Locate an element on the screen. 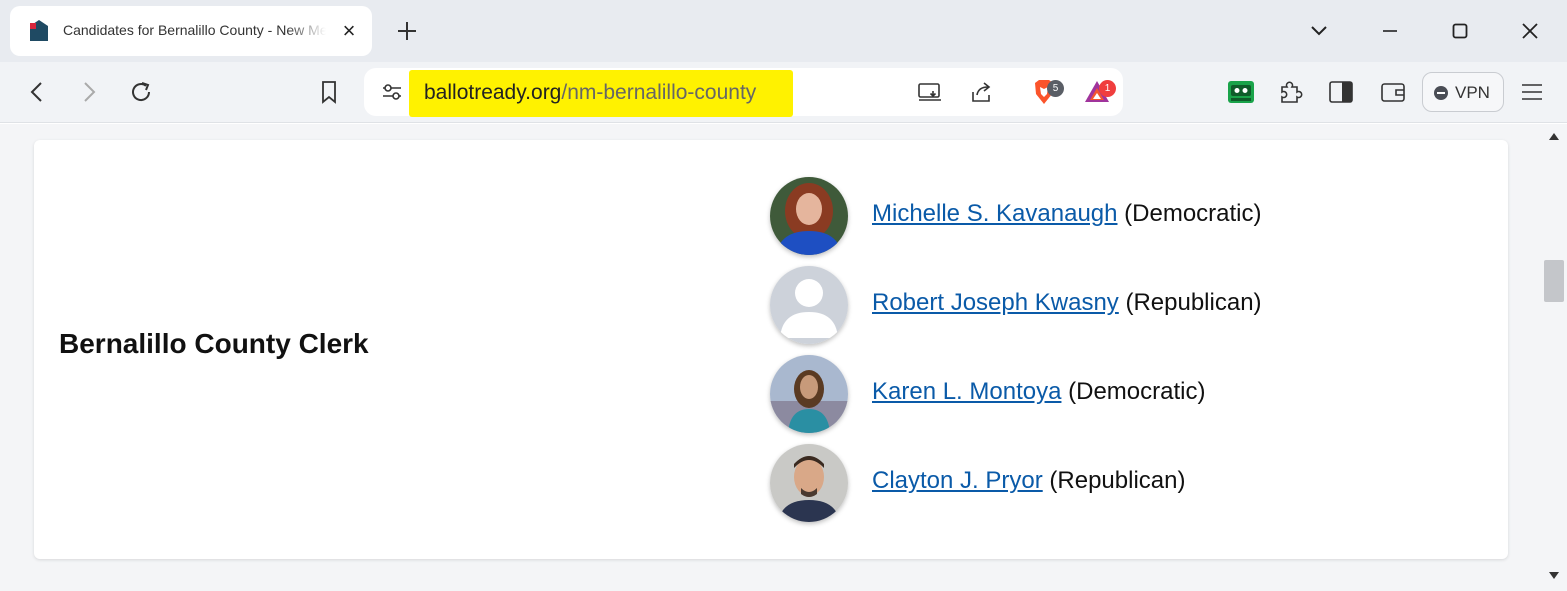 The height and width of the screenshot is (591, 1567). candidate-row: Karen L. Montoya (Democratic) is located at coordinates (1120, 395).